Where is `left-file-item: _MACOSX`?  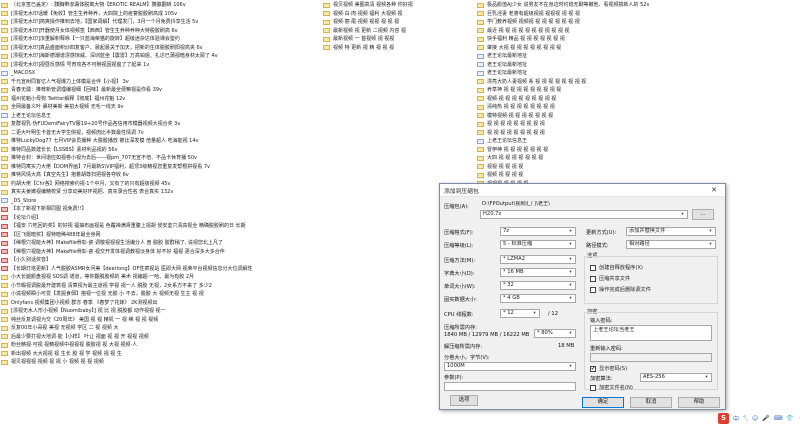 left-file-item: _MACOSX is located at coordinates (158, 73).